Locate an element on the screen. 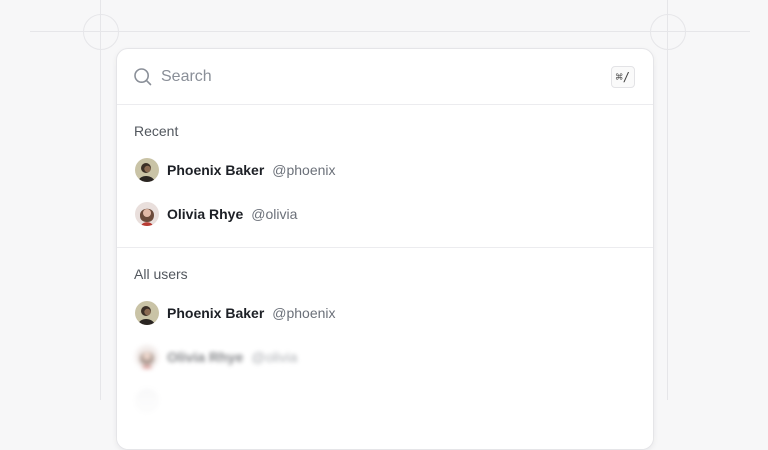 This screenshot has width=768, height=450. user-handle: @olivia is located at coordinates (274, 214).